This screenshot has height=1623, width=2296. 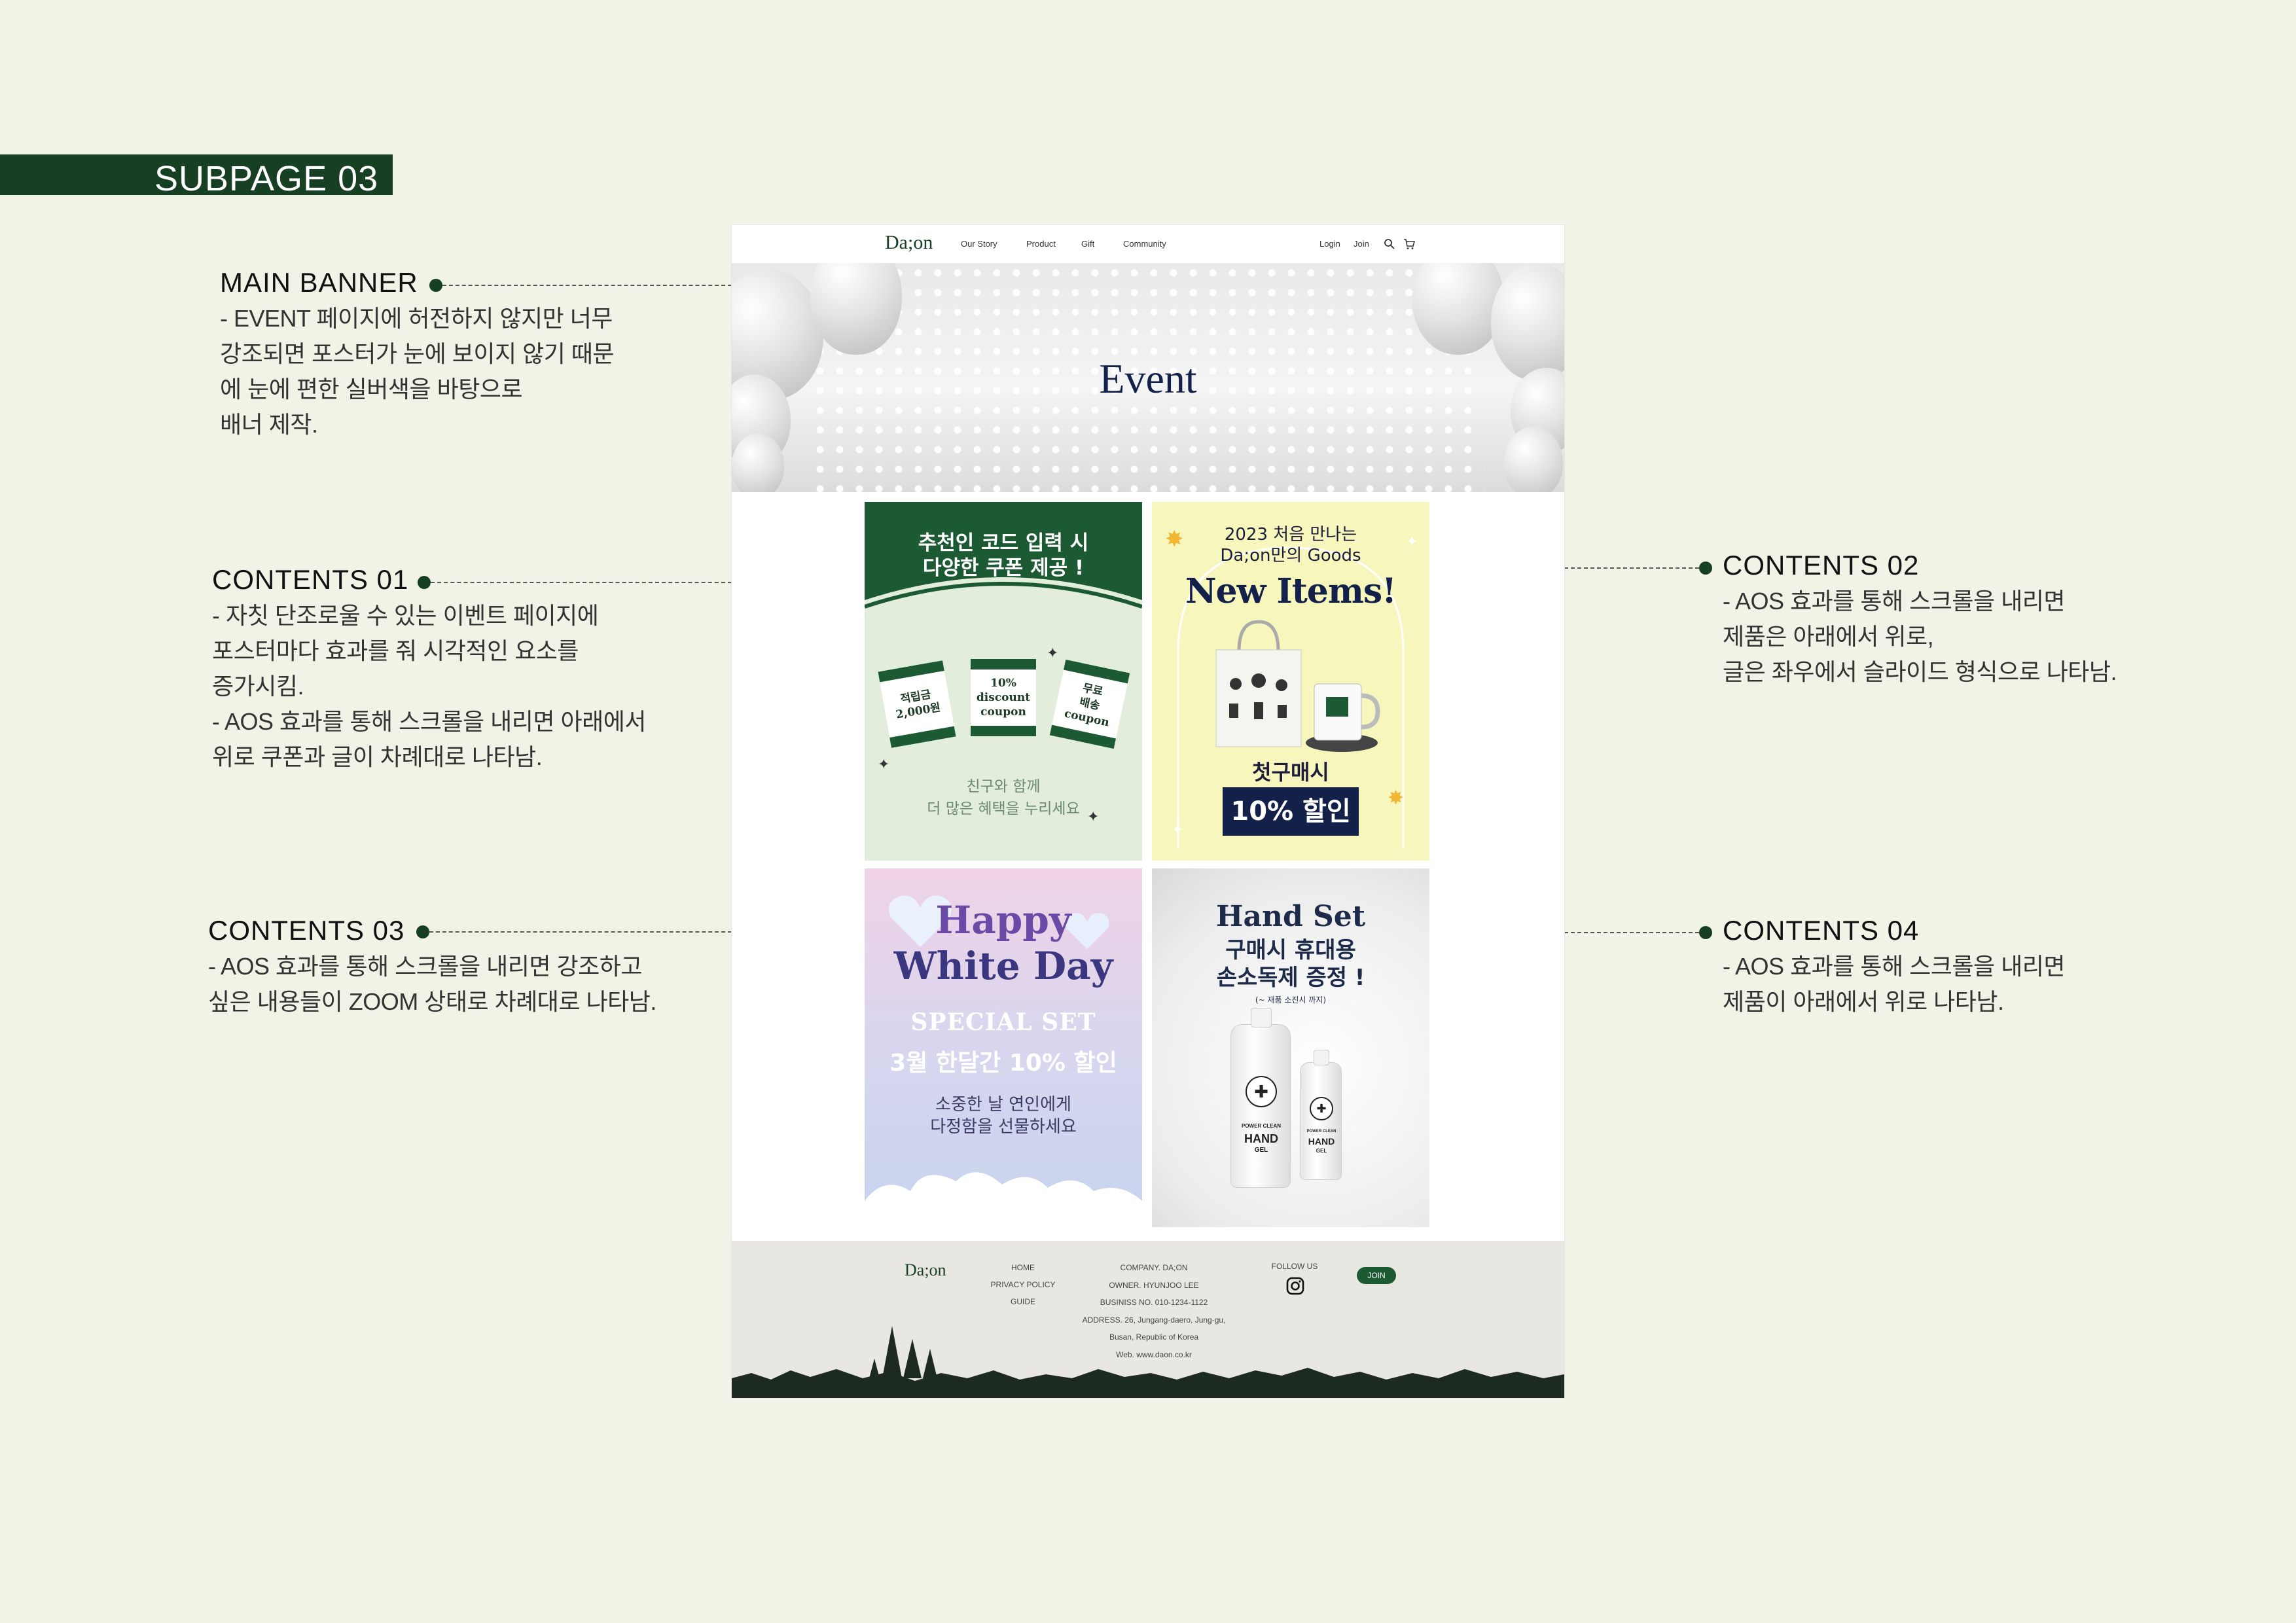 I want to click on poster-lines: 구매시 휴대용 손소독제 증정 !, so click(x=1290, y=964).